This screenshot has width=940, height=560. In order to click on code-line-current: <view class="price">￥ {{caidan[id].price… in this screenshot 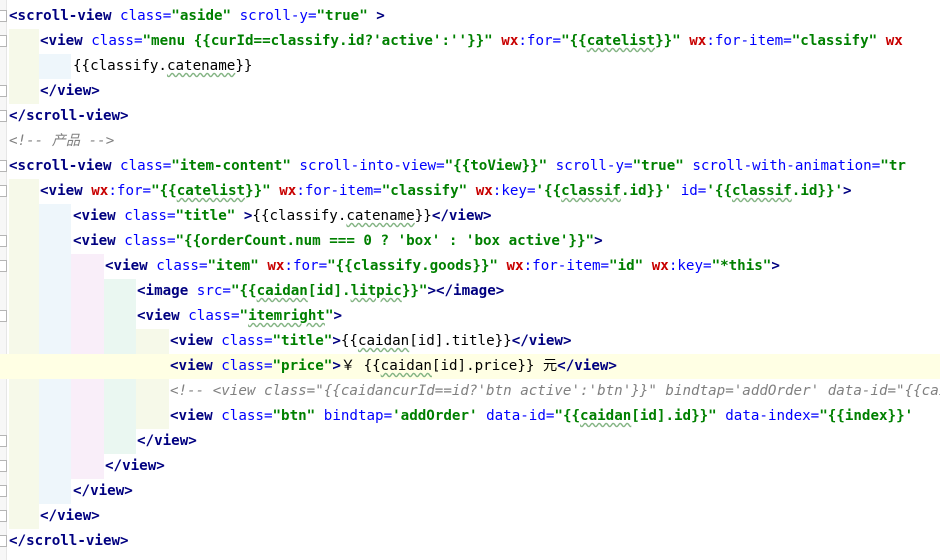, I will do `click(470, 366)`.